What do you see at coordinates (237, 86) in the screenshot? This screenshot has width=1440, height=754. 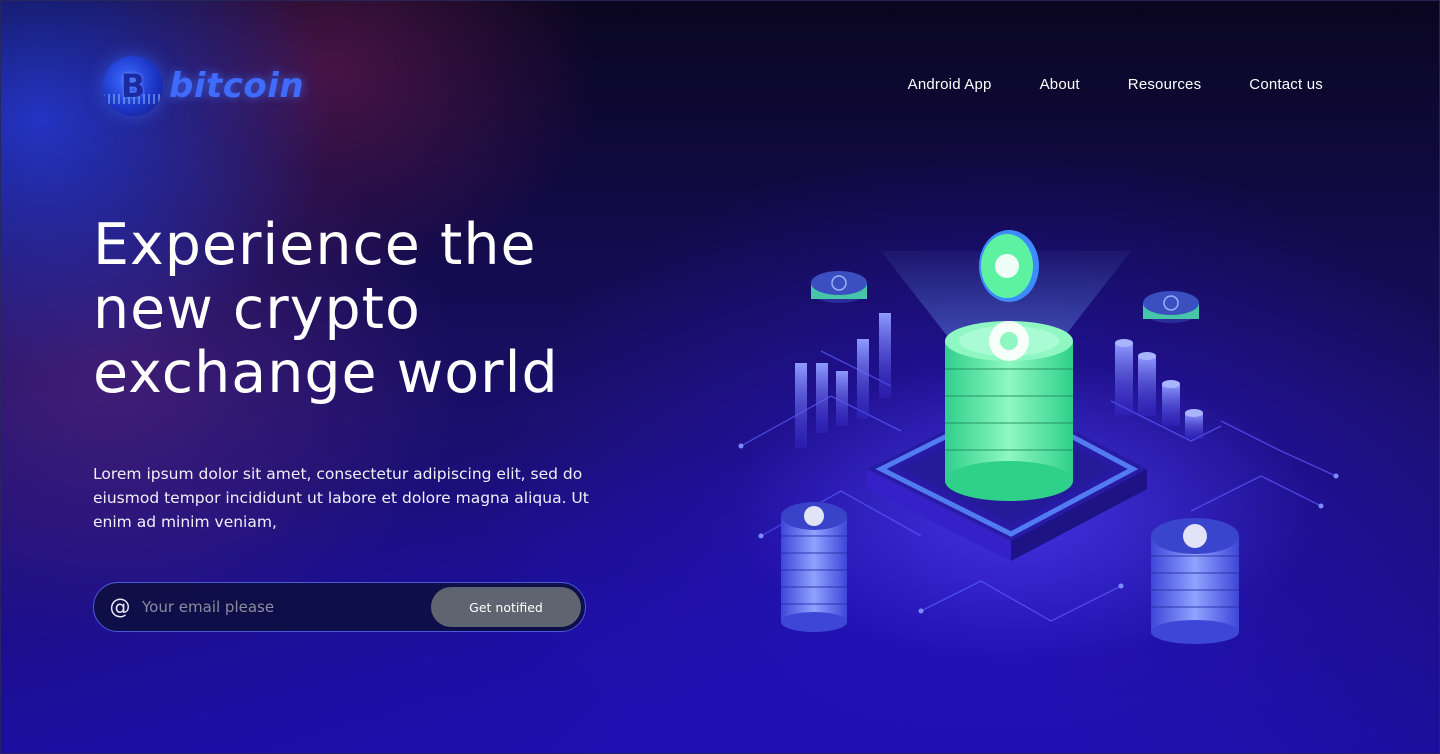 I see `brand-name: bitcoin` at bounding box center [237, 86].